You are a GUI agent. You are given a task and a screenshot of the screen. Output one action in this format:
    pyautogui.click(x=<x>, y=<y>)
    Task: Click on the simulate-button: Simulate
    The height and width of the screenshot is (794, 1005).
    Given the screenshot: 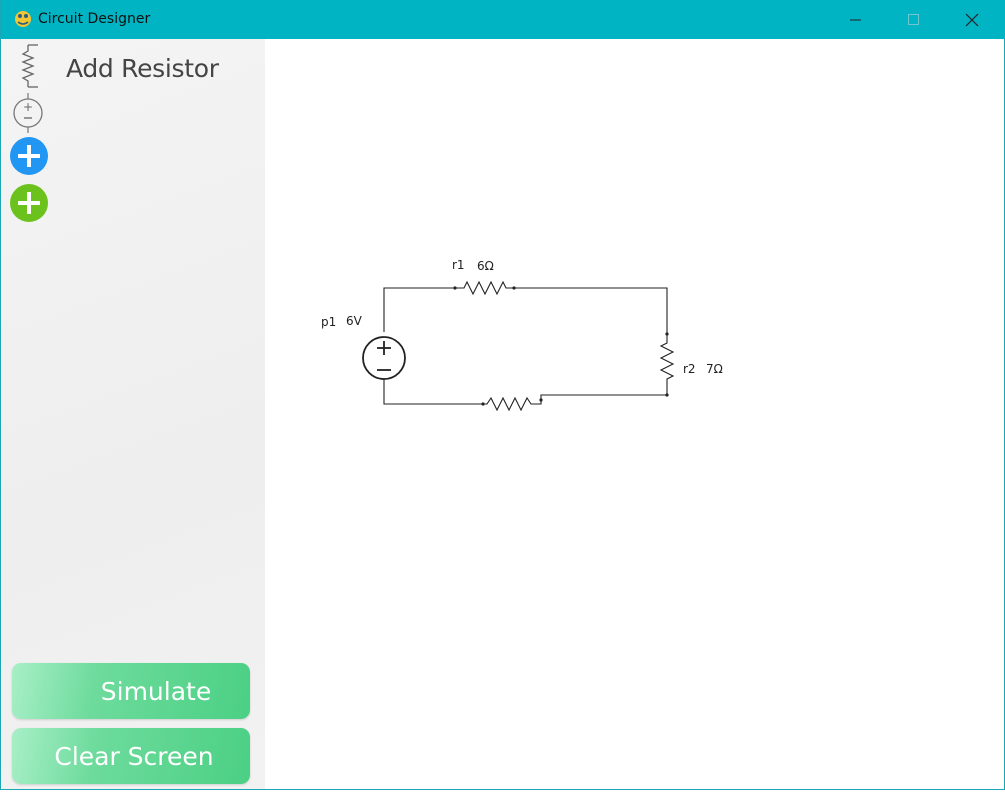 What is the action you would take?
    pyautogui.click(x=131, y=691)
    